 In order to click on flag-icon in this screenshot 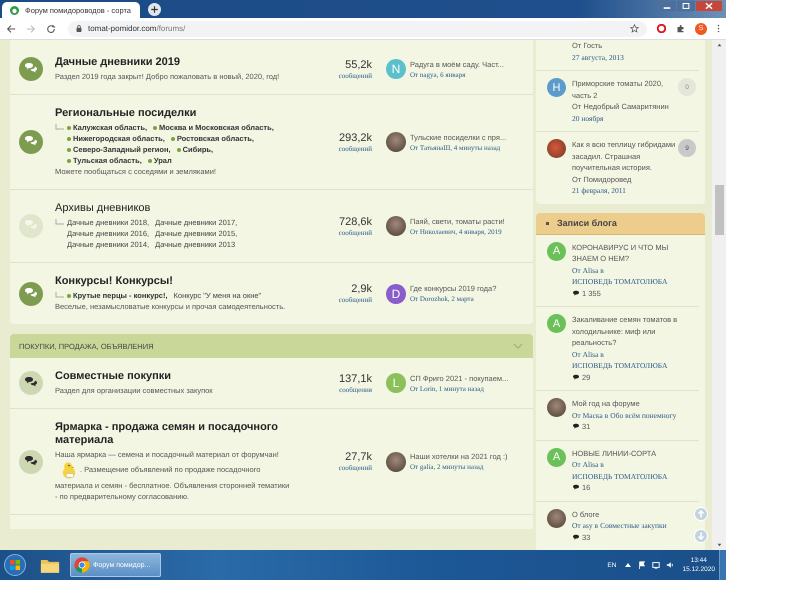, I will do `click(642, 565)`.